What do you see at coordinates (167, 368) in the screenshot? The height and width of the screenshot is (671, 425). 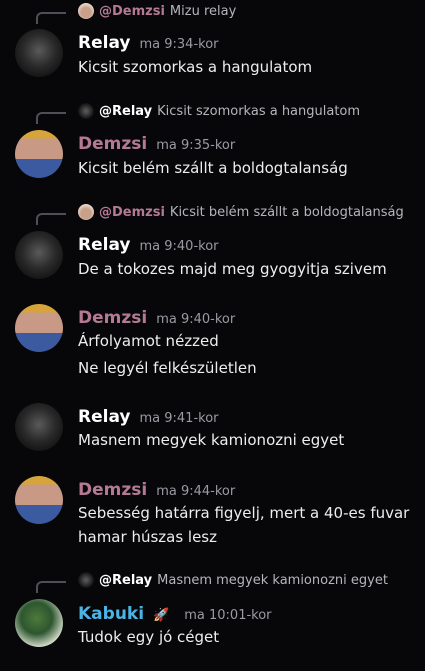 I see `message-text: Ne legyél felkészületlen` at bounding box center [167, 368].